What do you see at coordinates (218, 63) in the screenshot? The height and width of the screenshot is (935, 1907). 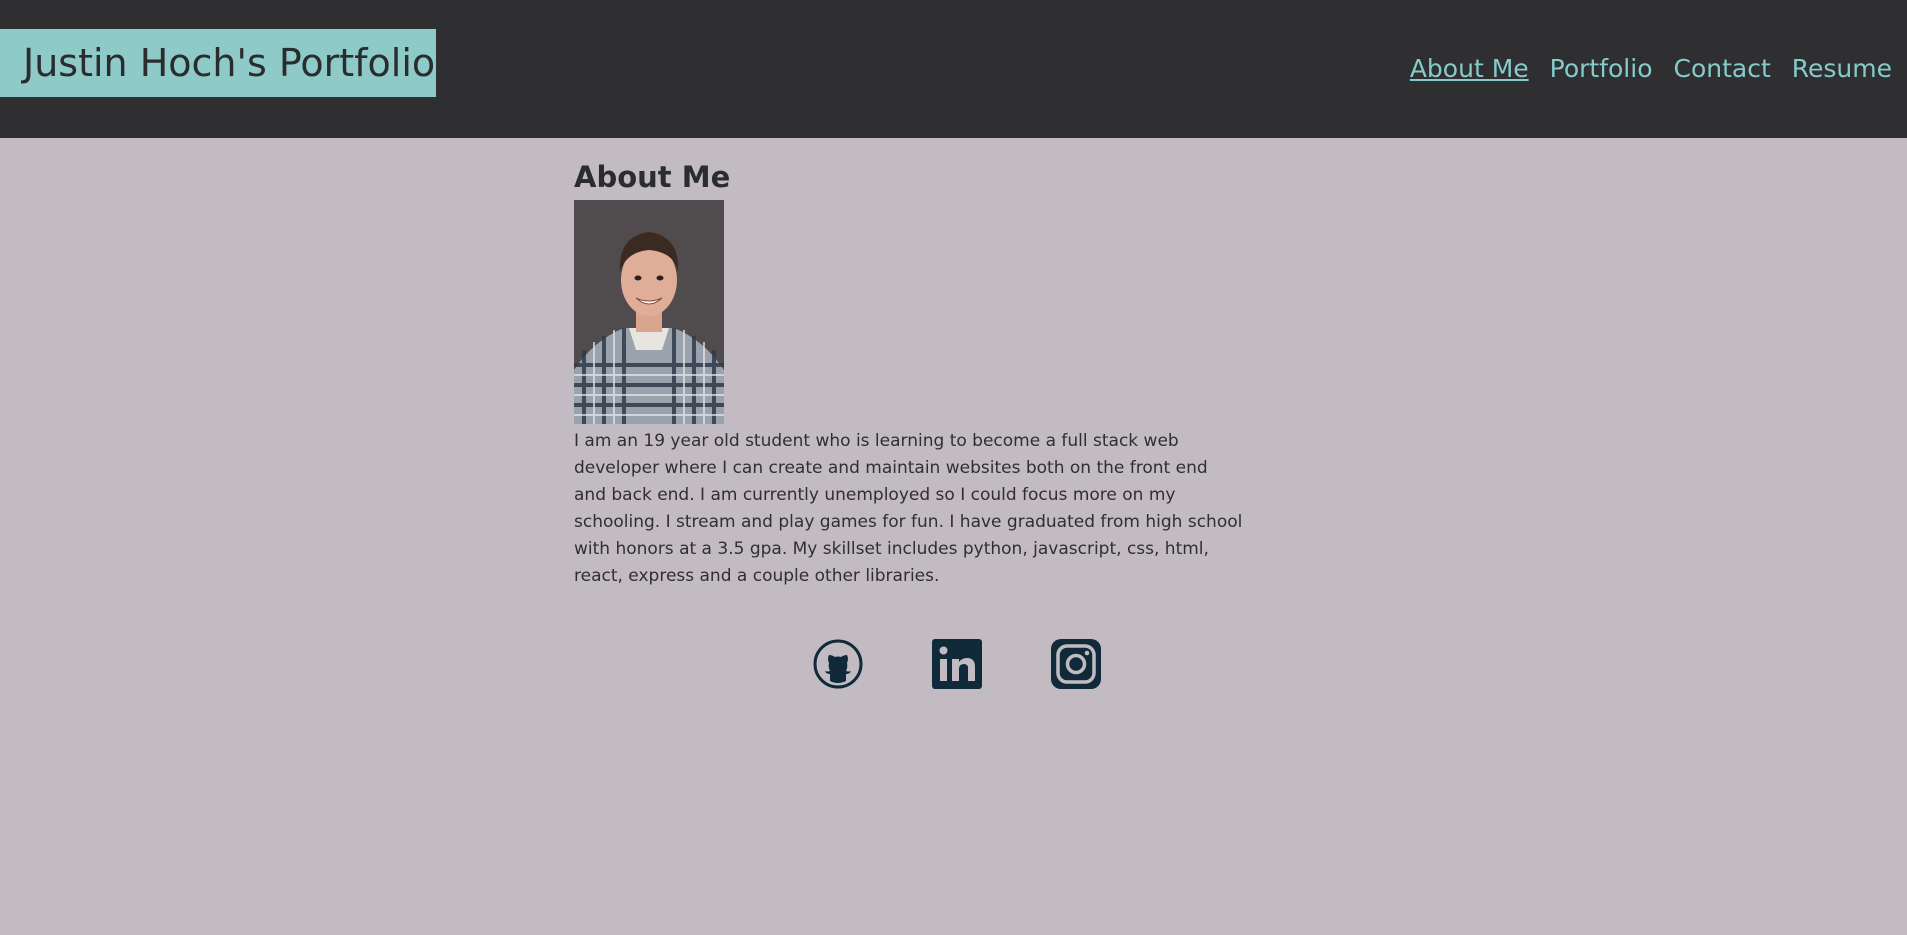 I see `site-title: Justin Hoch's Portfolio` at bounding box center [218, 63].